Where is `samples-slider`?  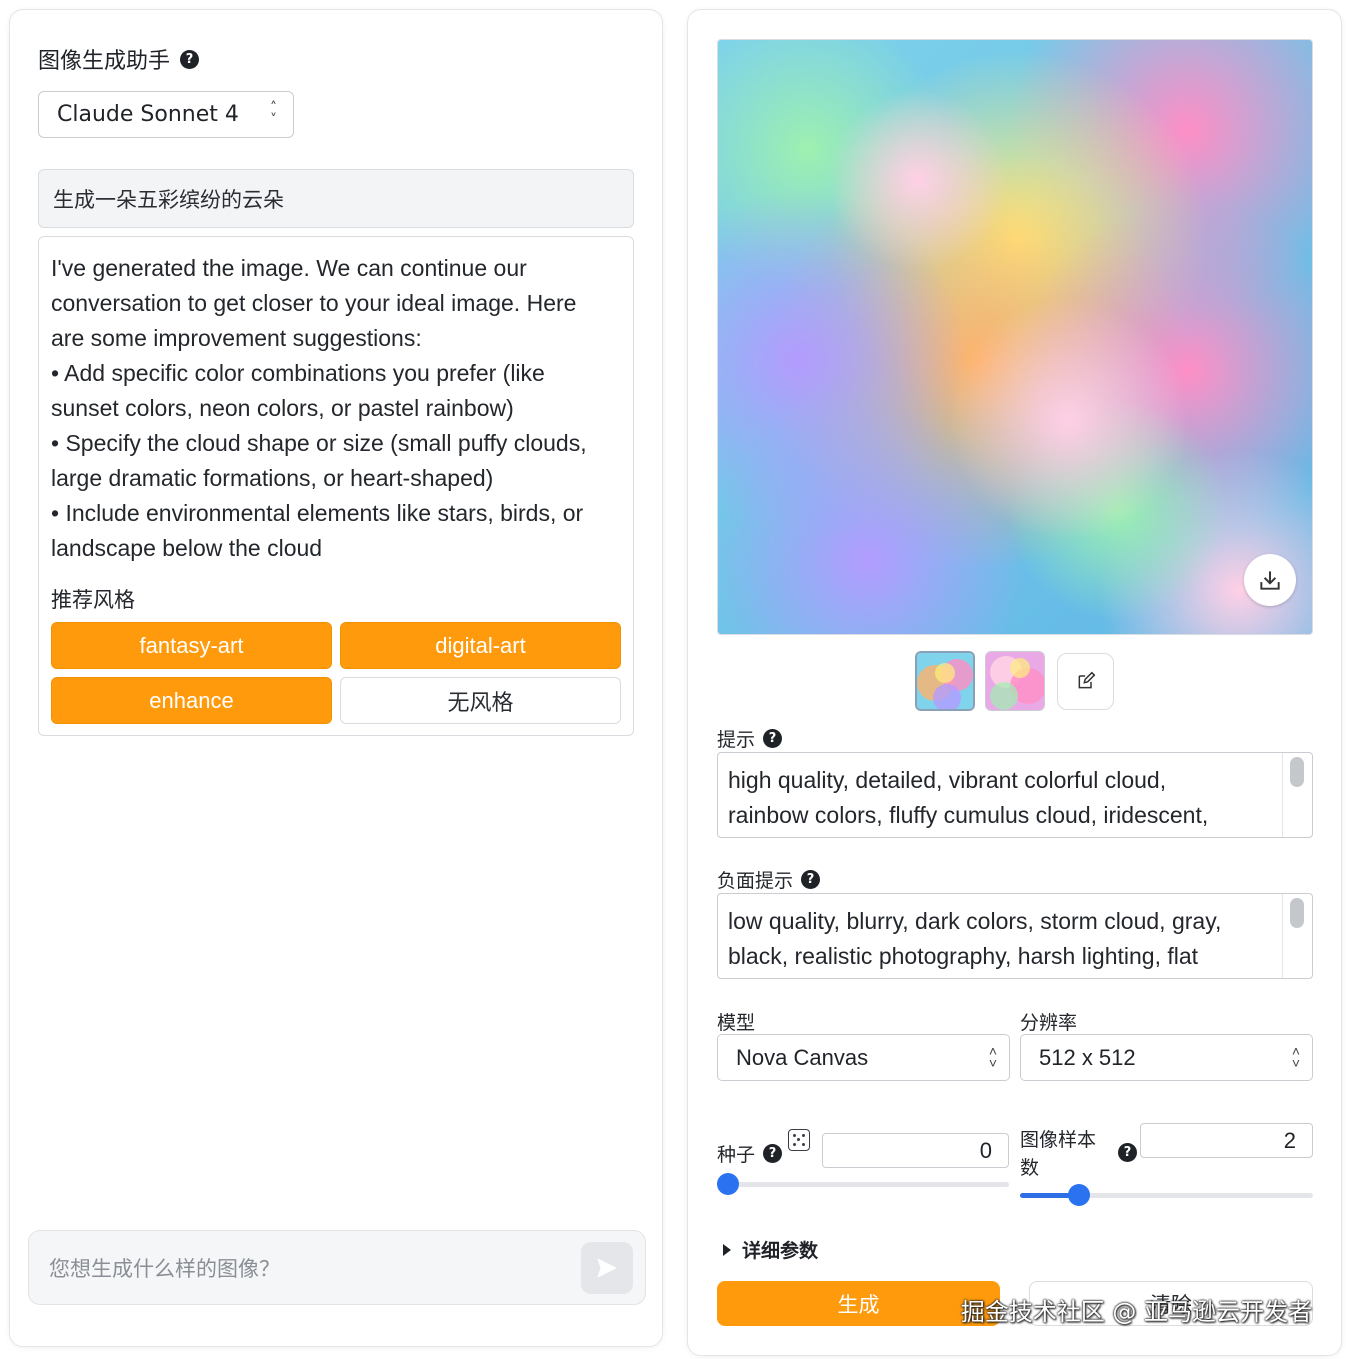 samples-slider is located at coordinates (1166, 1195).